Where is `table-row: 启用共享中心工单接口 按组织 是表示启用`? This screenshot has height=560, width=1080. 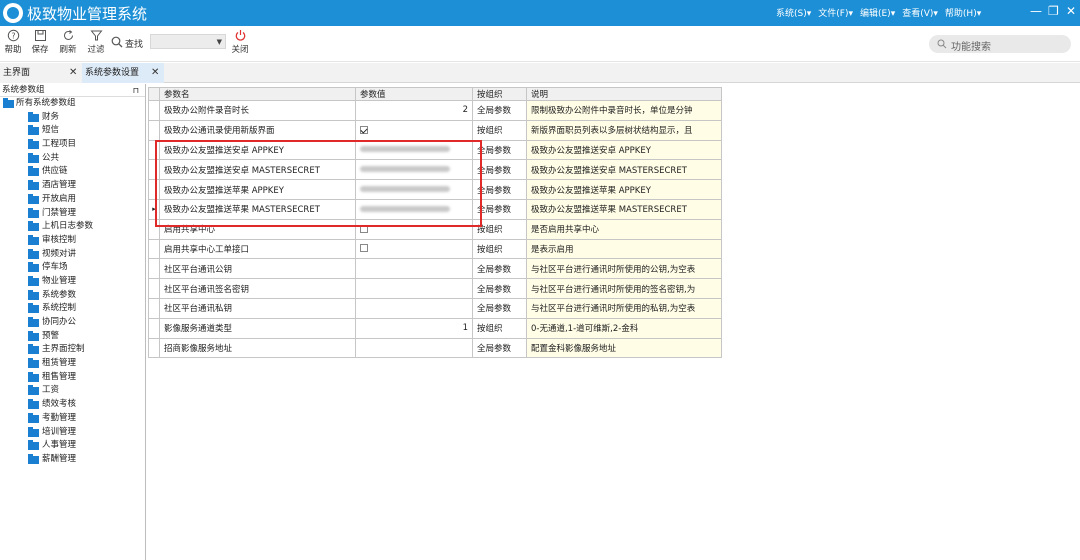
table-row: 启用共享中心工单接口 按组织 是表示启用 is located at coordinates (435, 249).